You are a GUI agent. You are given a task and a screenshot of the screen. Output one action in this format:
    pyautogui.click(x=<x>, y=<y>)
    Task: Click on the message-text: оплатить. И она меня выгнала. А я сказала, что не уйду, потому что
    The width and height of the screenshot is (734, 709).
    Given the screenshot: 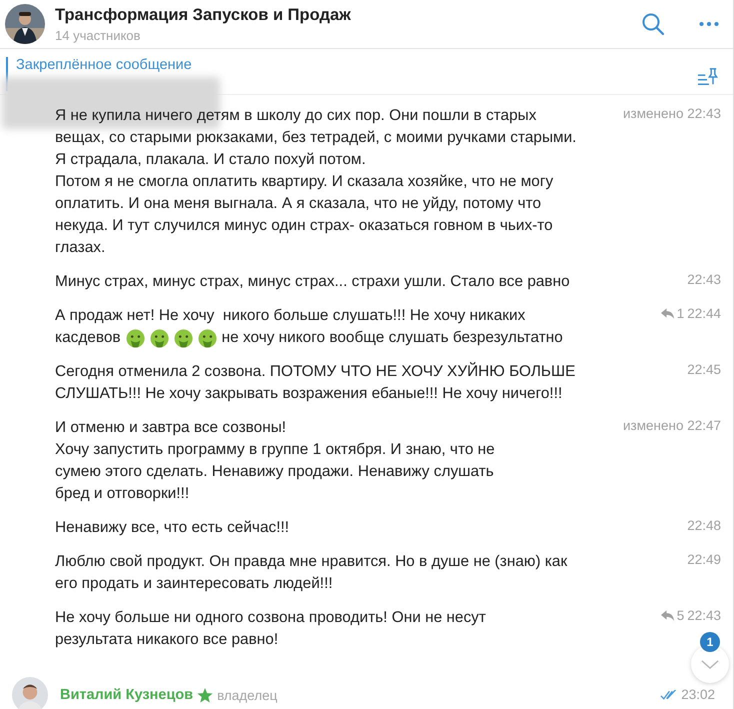 What is the action you would take?
    pyautogui.click(x=298, y=204)
    